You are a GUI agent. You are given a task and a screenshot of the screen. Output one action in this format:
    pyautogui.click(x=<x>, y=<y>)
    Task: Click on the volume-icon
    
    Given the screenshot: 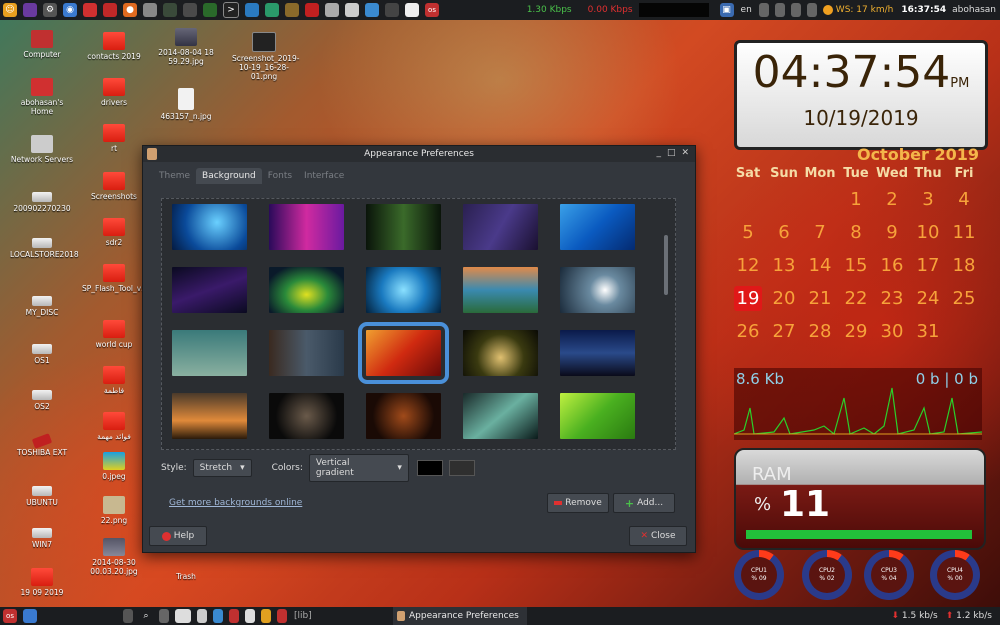 What is the action you would take?
    pyautogui.click(x=811, y=10)
    